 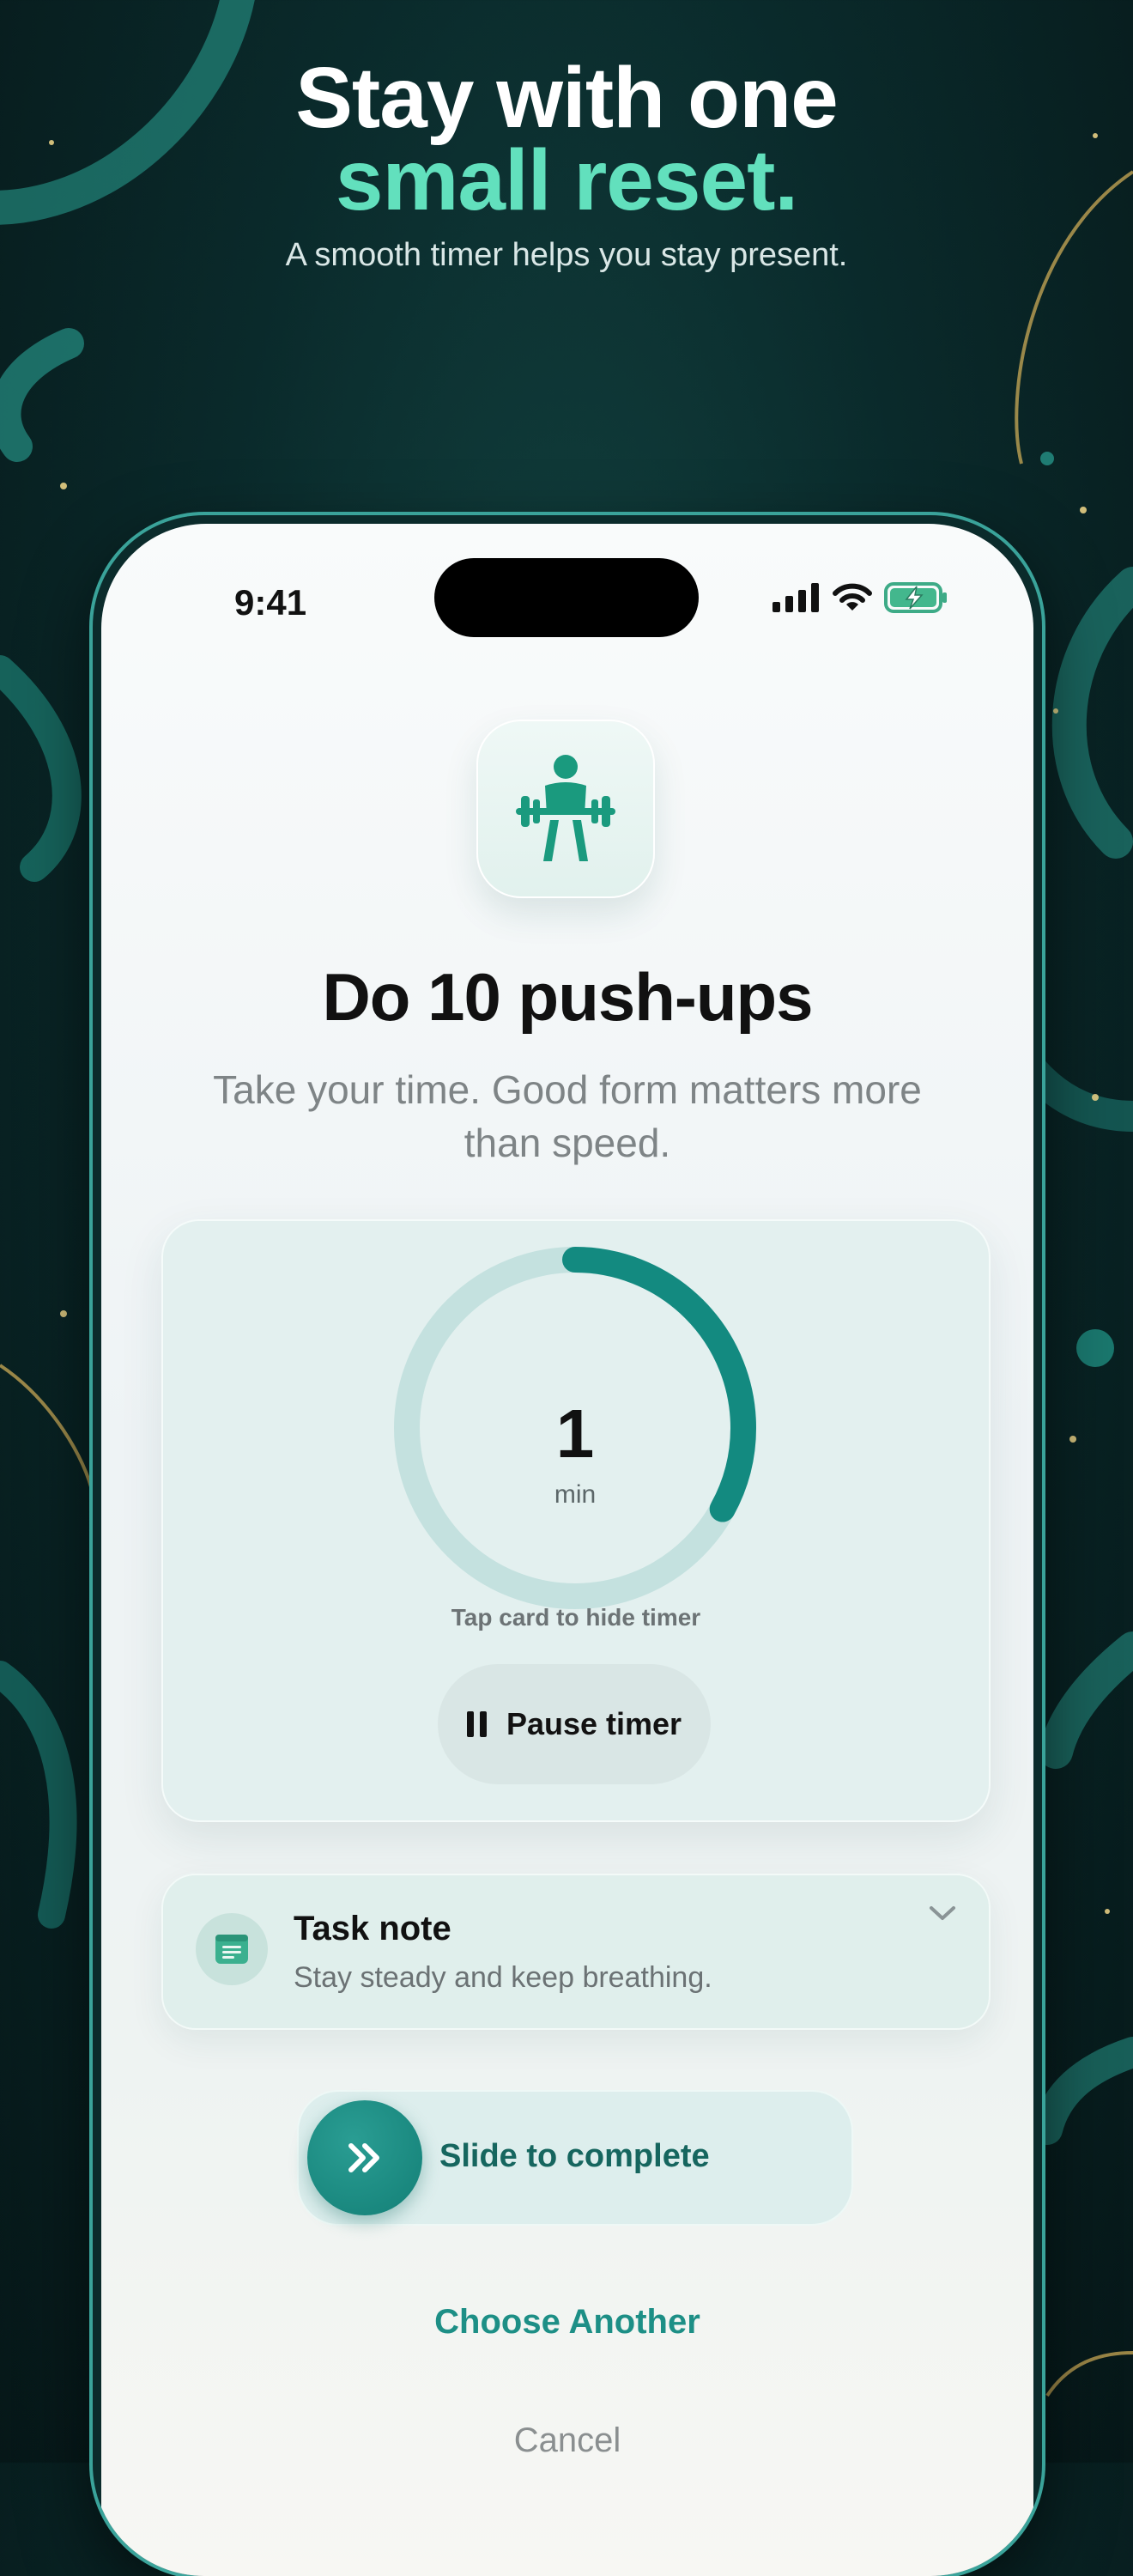 I want to click on wifi-icon, so click(x=852, y=597).